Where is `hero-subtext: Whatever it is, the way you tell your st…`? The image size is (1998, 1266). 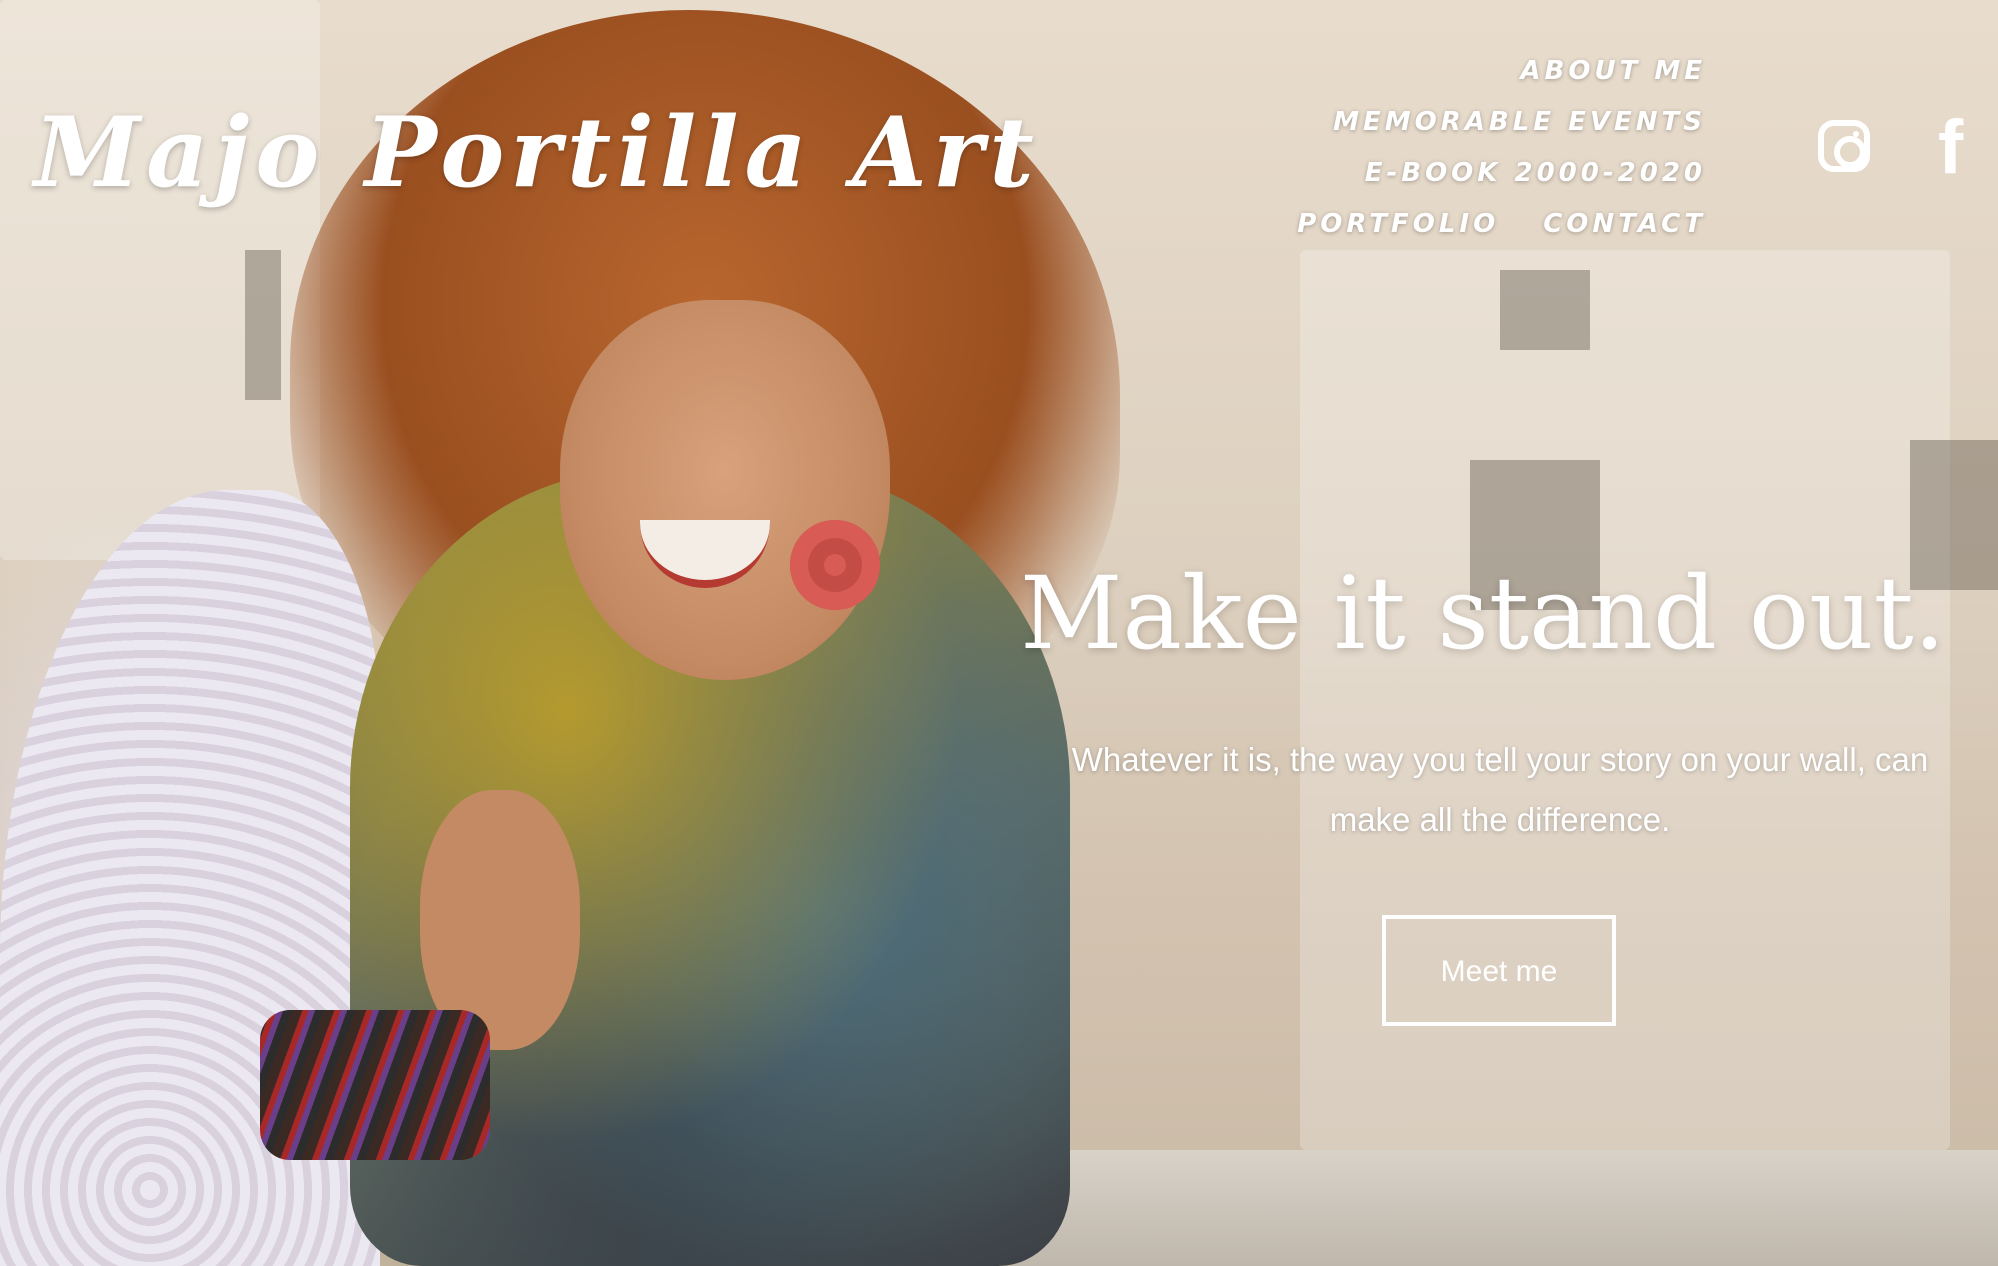 hero-subtext: Whatever it is, the way you tell your st… is located at coordinates (1500, 789).